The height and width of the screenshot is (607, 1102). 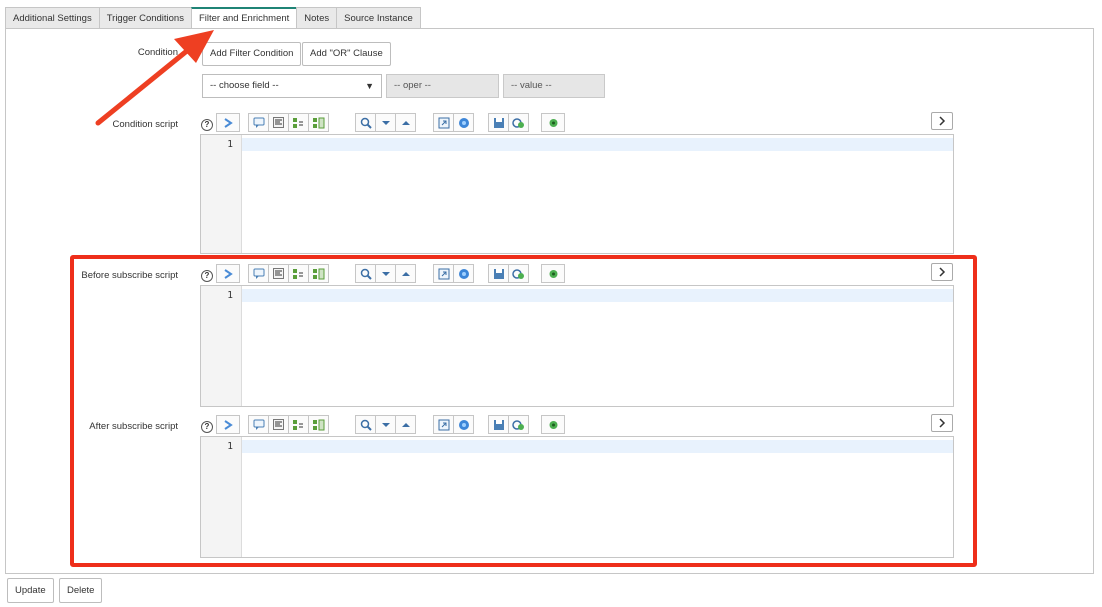 I want to click on choose-field-value: -- choose field --, so click(x=244, y=85).